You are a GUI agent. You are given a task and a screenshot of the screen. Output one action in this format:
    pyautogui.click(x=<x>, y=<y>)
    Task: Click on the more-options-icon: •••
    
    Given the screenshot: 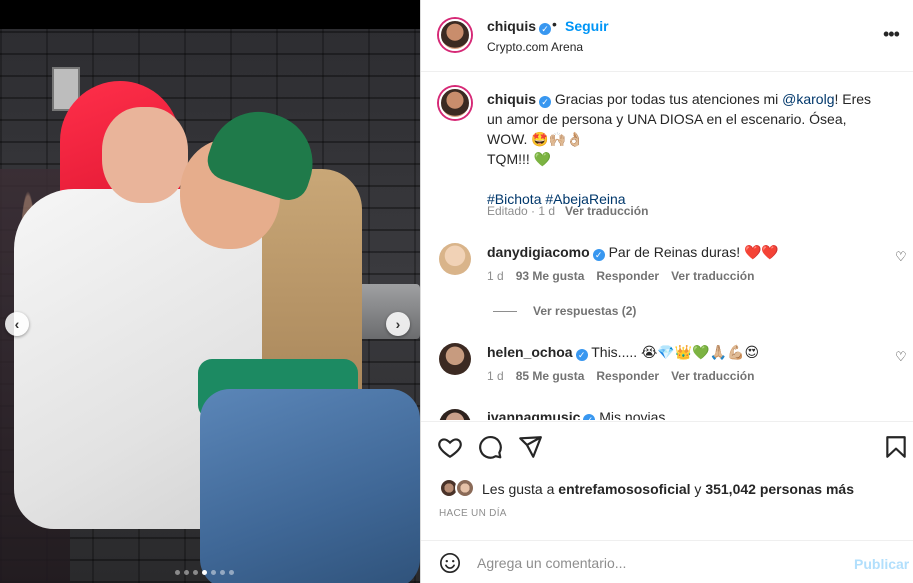 What is the action you would take?
    pyautogui.click(x=891, y=34)
    